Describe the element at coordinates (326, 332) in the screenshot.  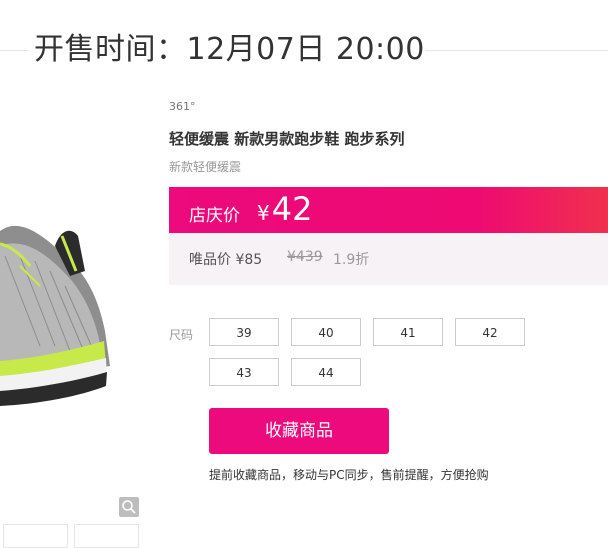
I see `size-option-40: 40` at that location.